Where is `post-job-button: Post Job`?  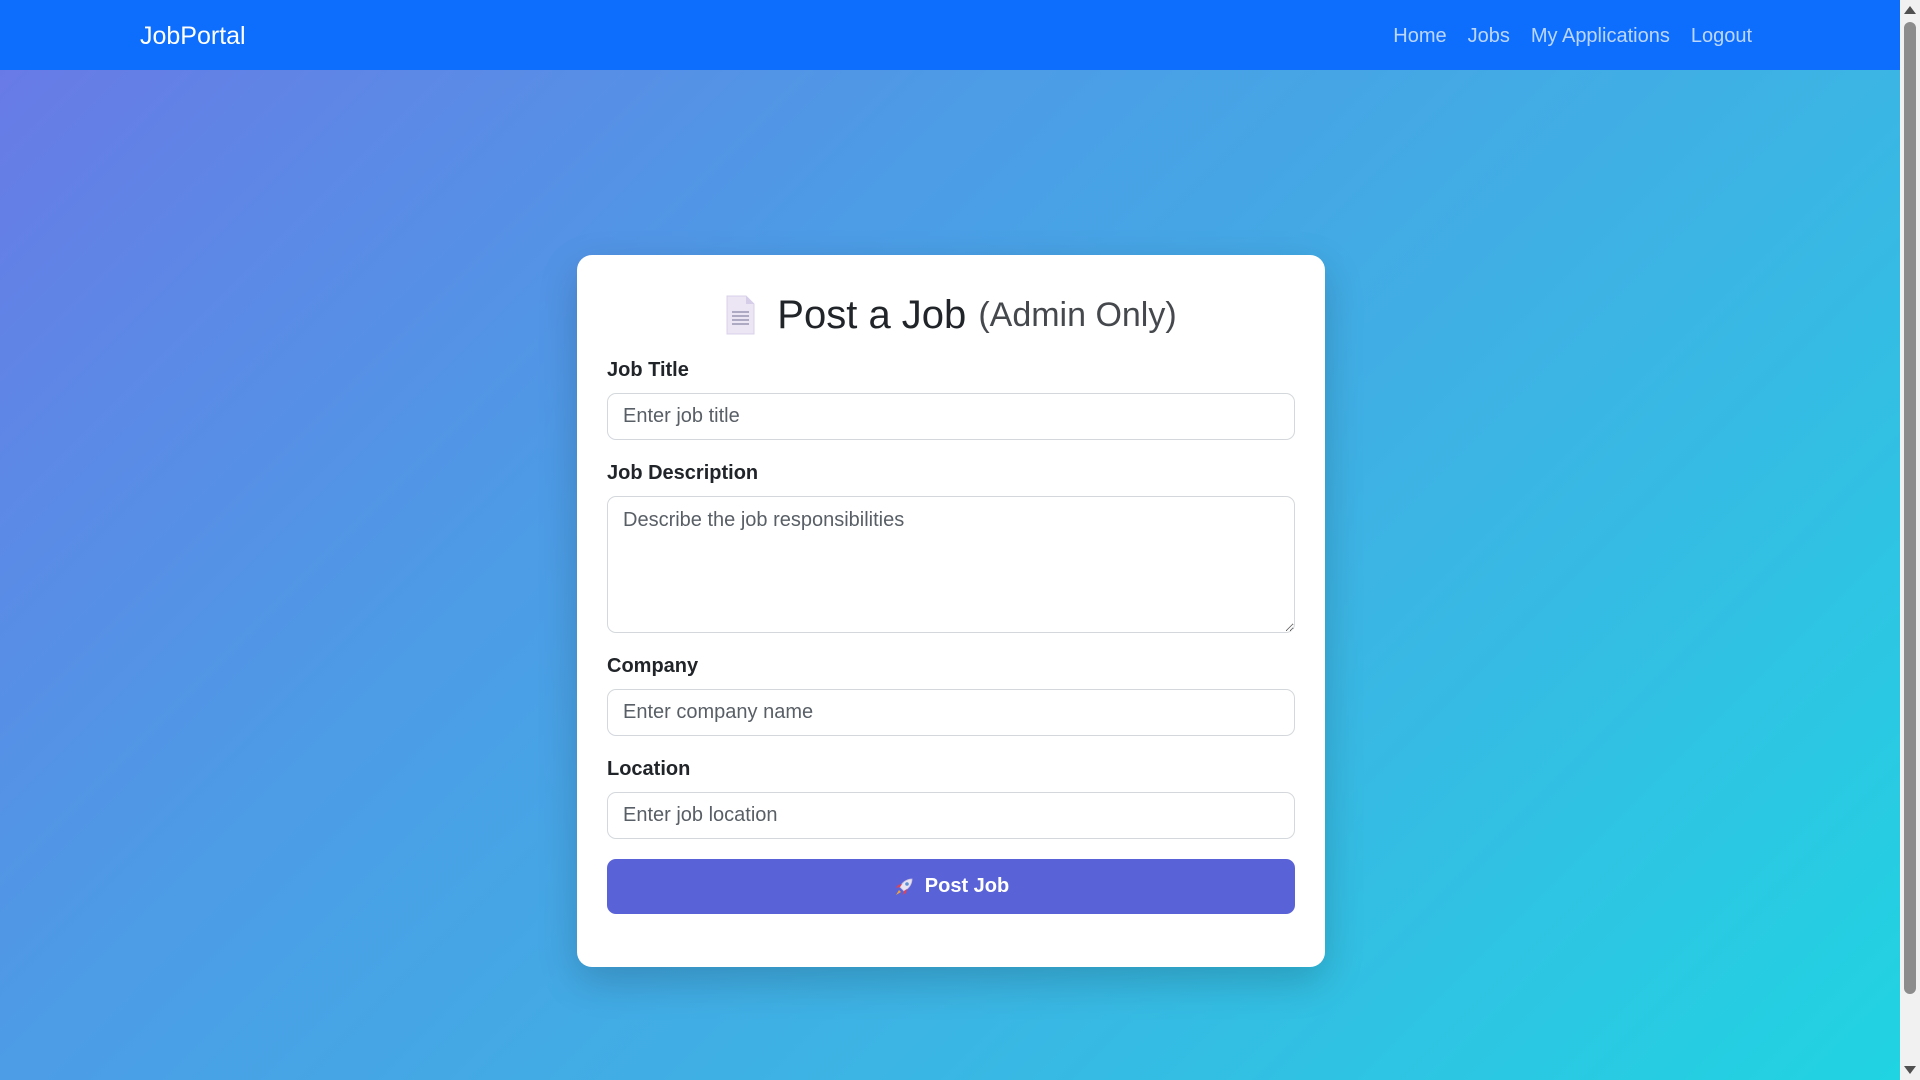
post-job-button: Post Job is located at coordinates (951, 886).